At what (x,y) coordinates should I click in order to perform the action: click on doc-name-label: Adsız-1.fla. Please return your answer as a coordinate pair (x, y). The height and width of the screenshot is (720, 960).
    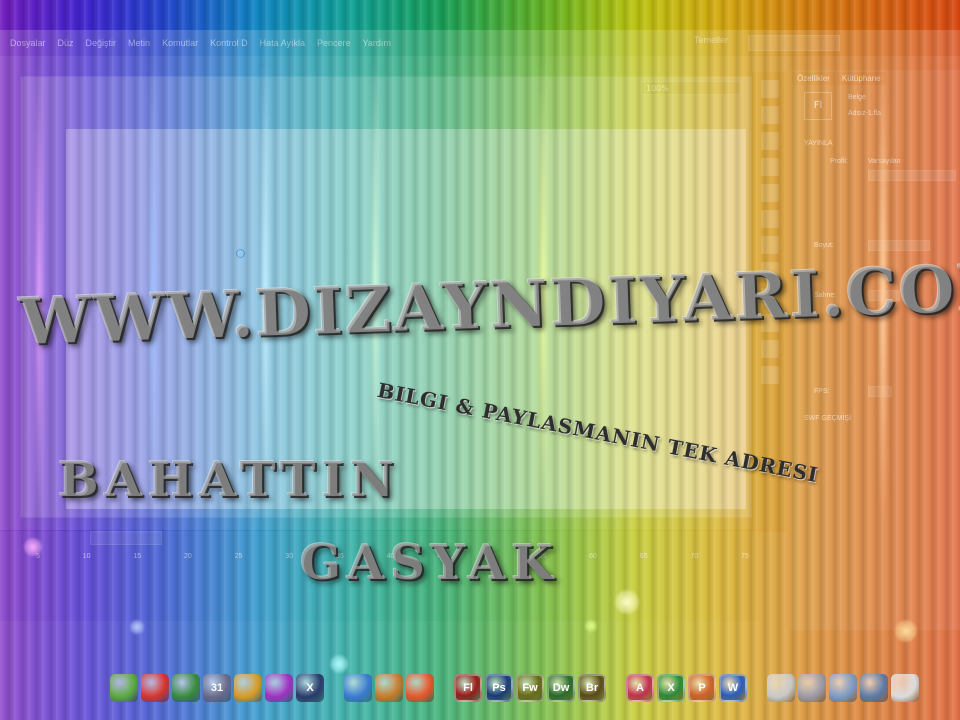
    Looking at the image, I should click on (865, 113).